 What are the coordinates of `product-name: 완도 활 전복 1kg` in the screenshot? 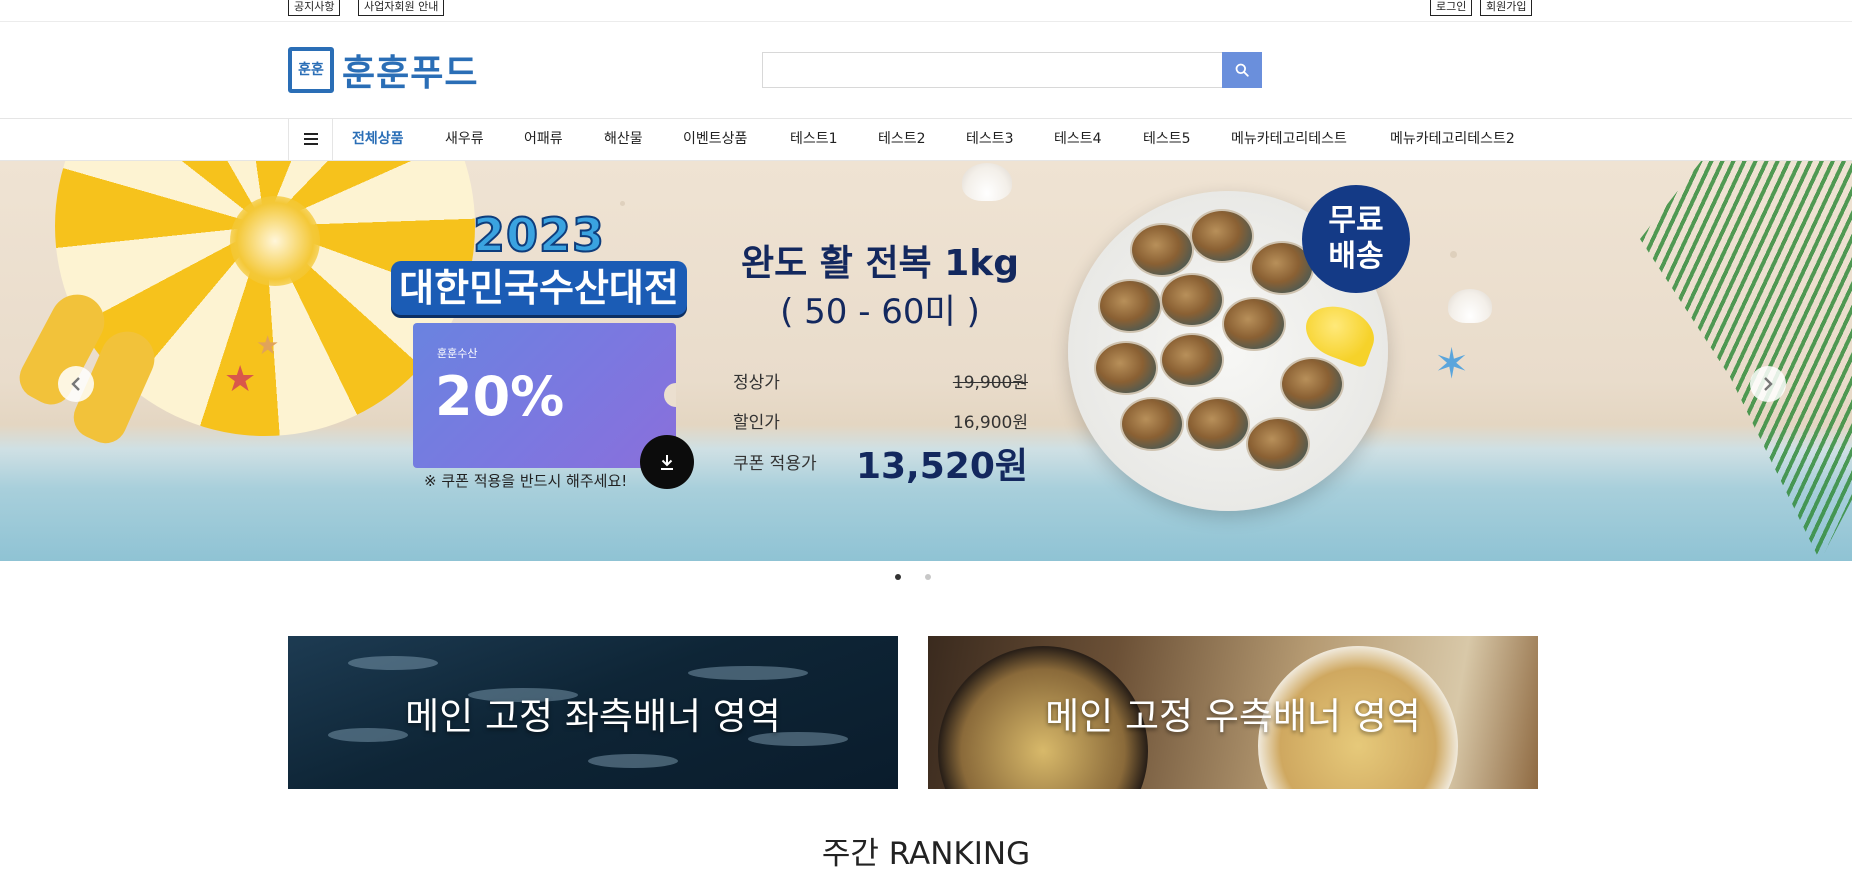 It's located at (880, 263).